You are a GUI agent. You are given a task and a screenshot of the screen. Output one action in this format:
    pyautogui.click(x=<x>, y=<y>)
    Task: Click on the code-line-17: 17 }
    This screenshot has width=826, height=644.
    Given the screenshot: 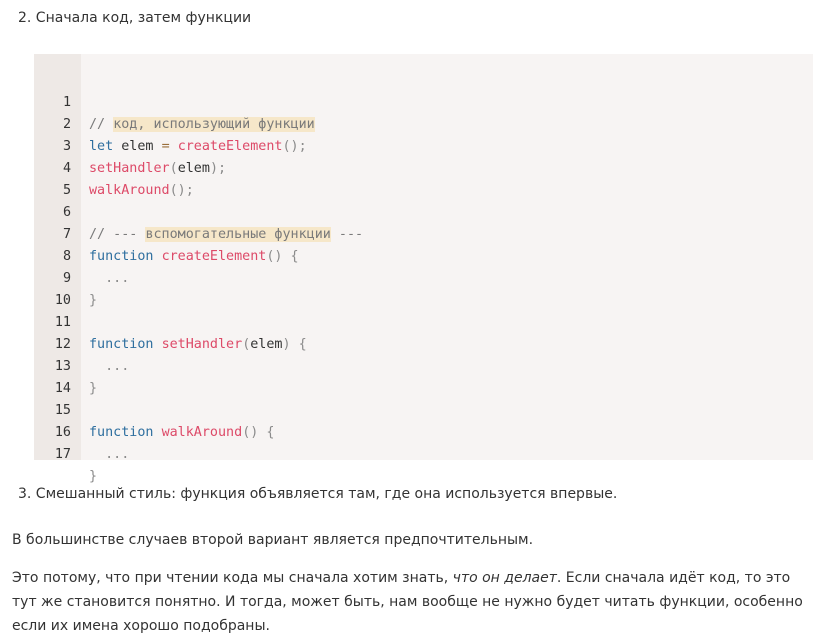 What is the action you would take?
    pyautogui.click(x=65, y=453)
    